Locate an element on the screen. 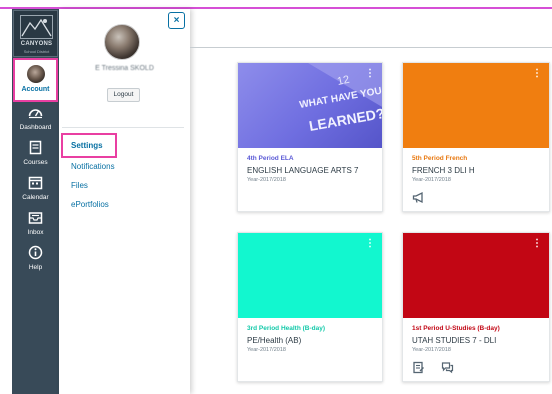 The width and height of the screenshot is (552, 394). logout-button: Logout is located at coordinates (123, 95).